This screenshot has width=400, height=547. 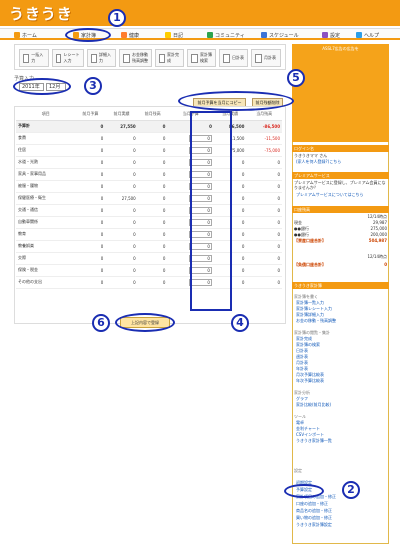 I want to click on current-balance-cell: -86,500, so click(x=264, y=126).